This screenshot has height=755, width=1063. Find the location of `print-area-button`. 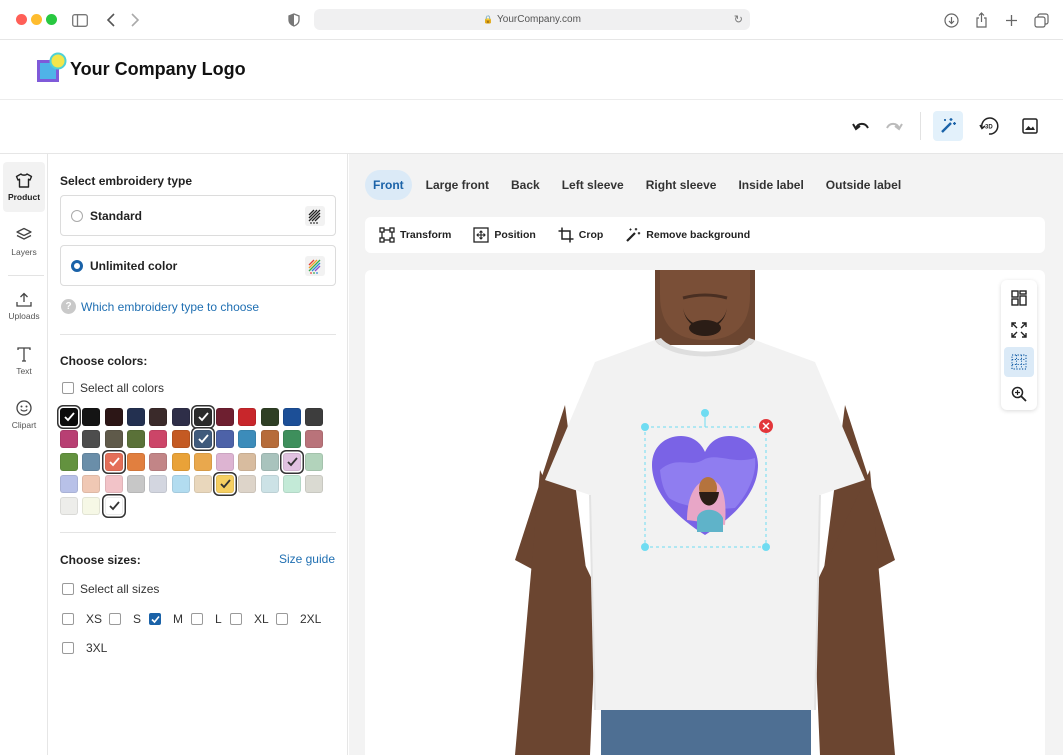

print-area-button is located at coordinates (1019, 362).